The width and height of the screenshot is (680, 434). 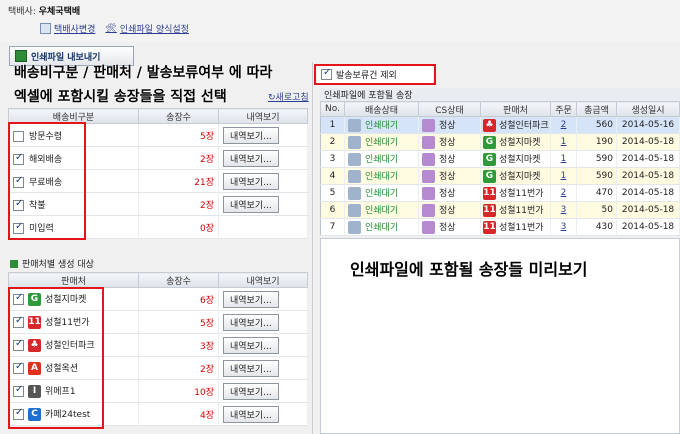 I want to click on panel-divider, so click(x=312, y=248).